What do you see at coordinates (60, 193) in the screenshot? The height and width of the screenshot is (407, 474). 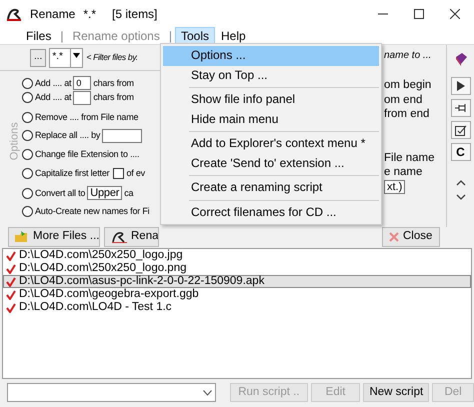 I see `option-label: Convert all to` at bounding box center [60, 193].